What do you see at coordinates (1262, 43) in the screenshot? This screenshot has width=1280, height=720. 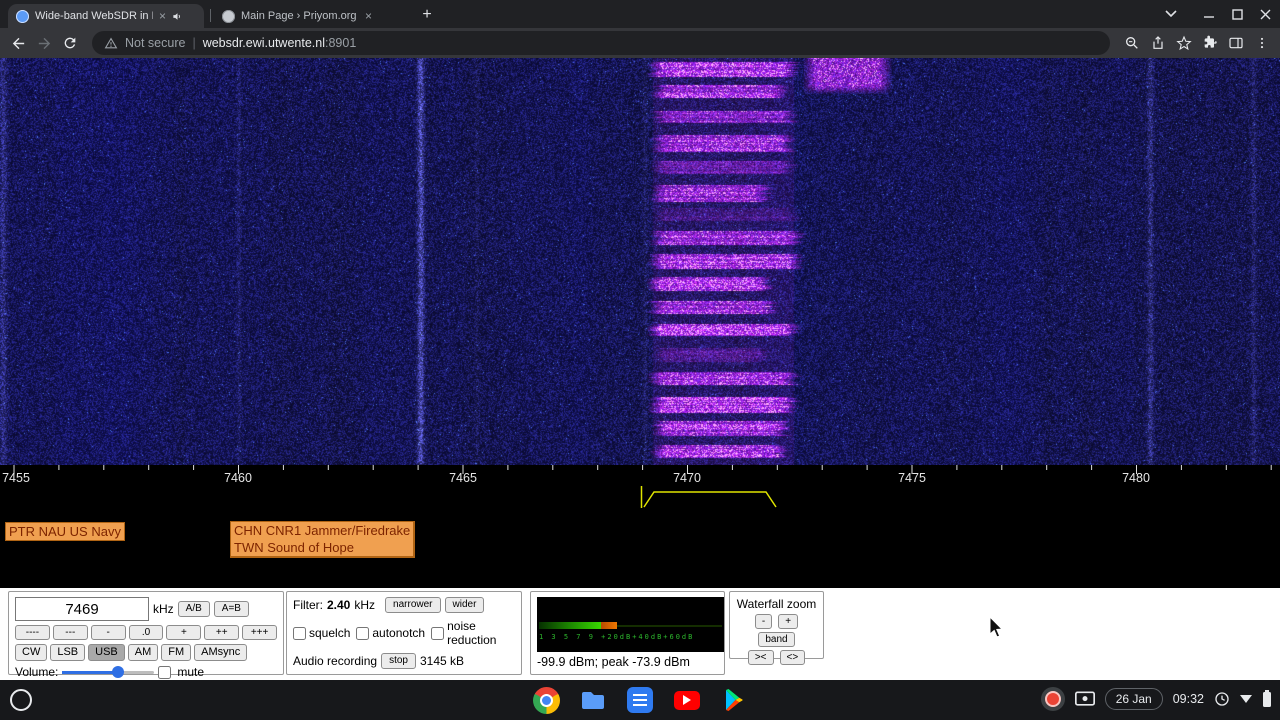 I see `browser-menu-dots-icon` at bounding box center [1262, 43].